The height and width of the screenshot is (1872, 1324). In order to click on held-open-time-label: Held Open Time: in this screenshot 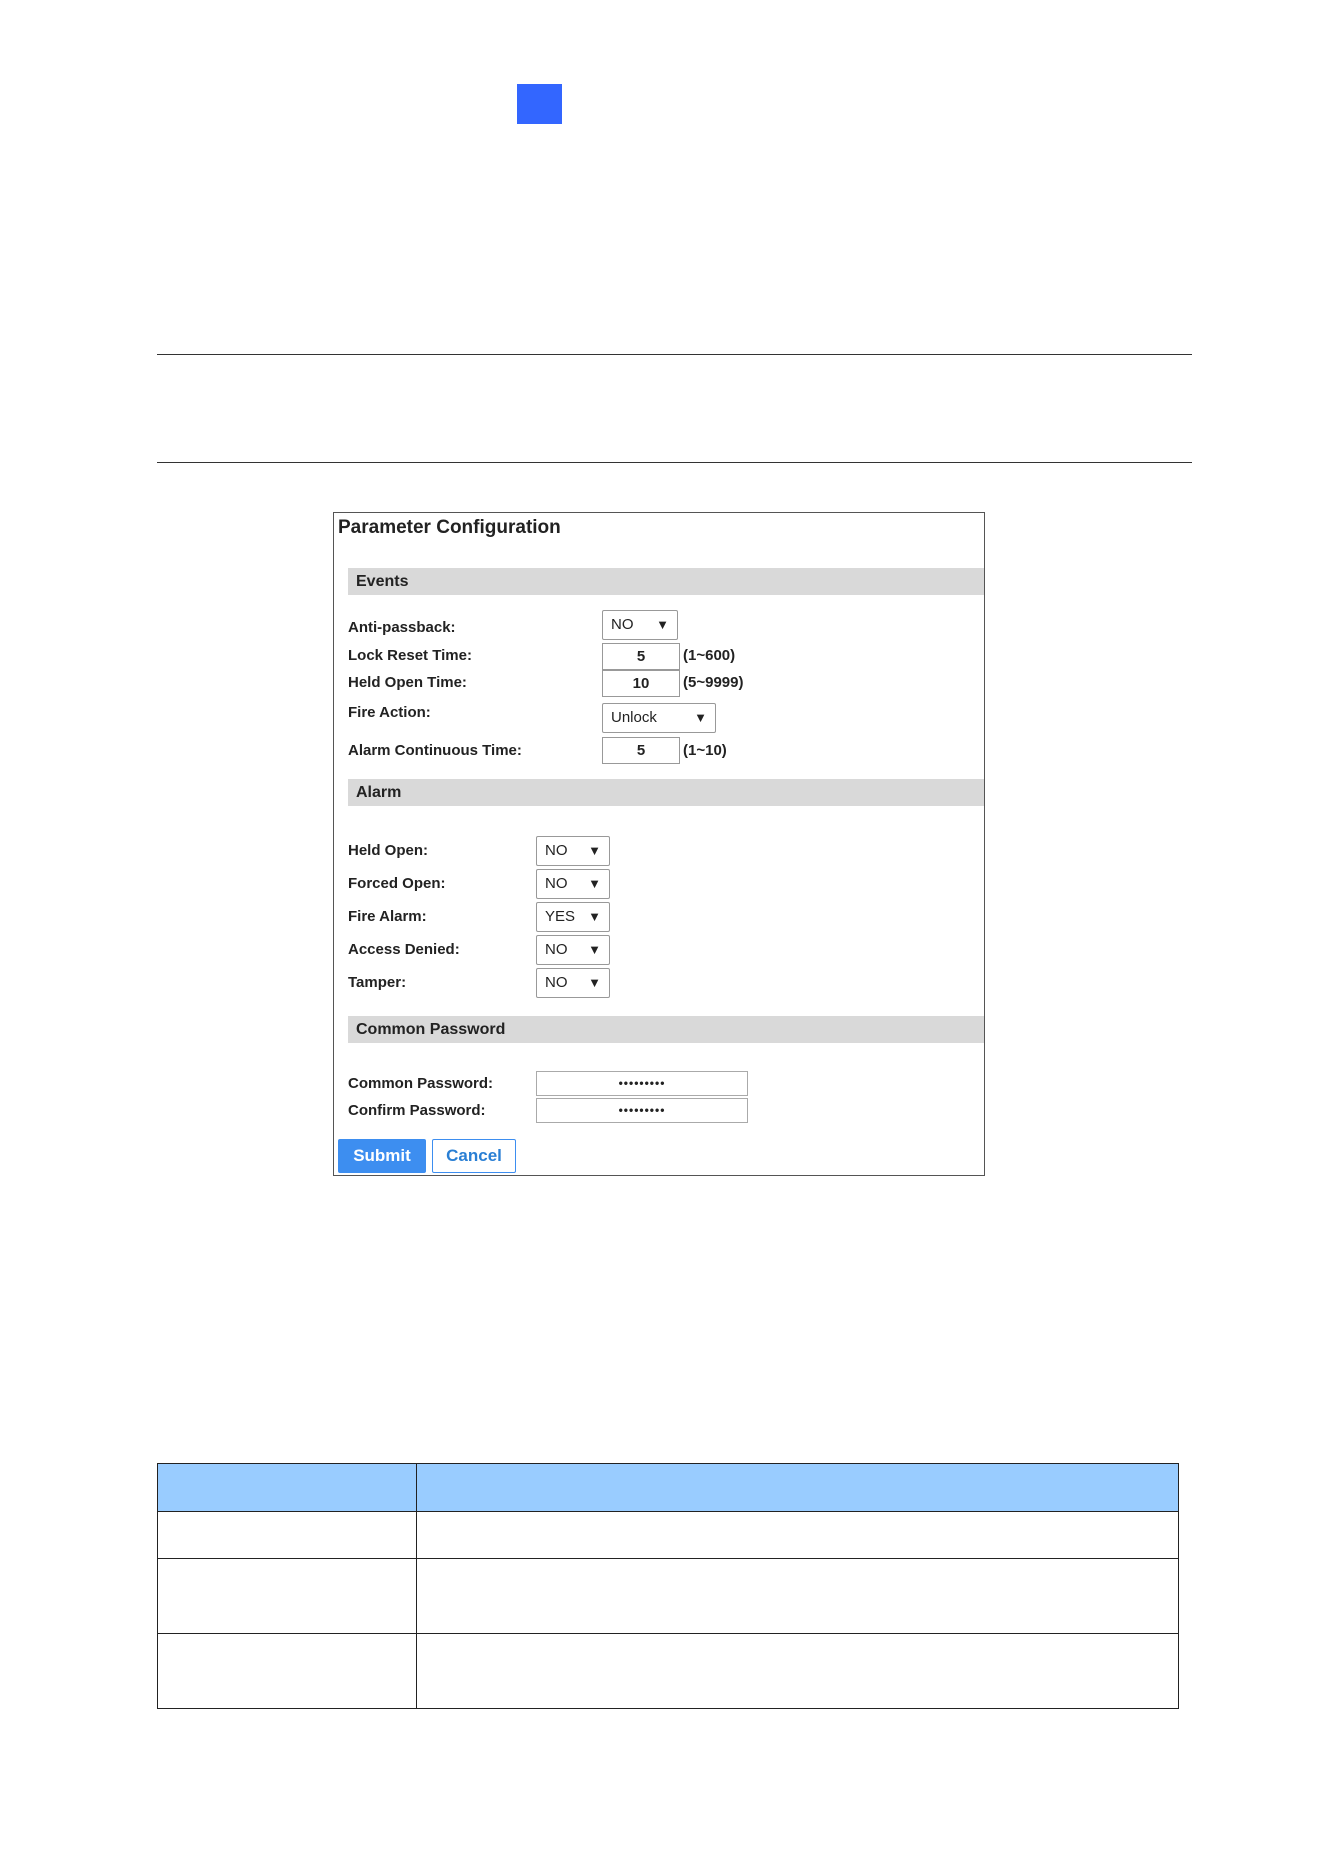, I will do `click(407, 682)`.